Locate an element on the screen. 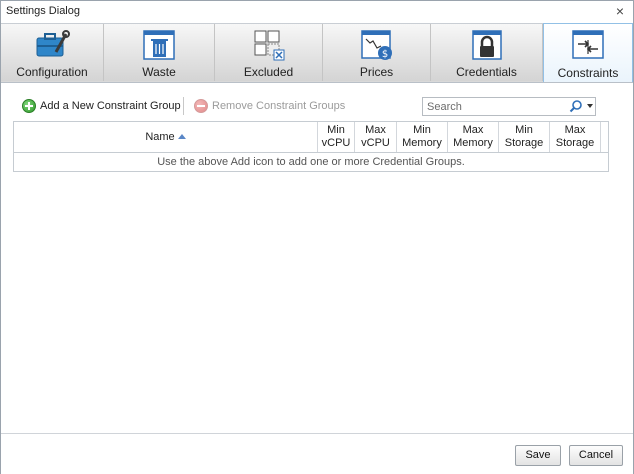  lock-window-icon is located at coordinates (486, 45).